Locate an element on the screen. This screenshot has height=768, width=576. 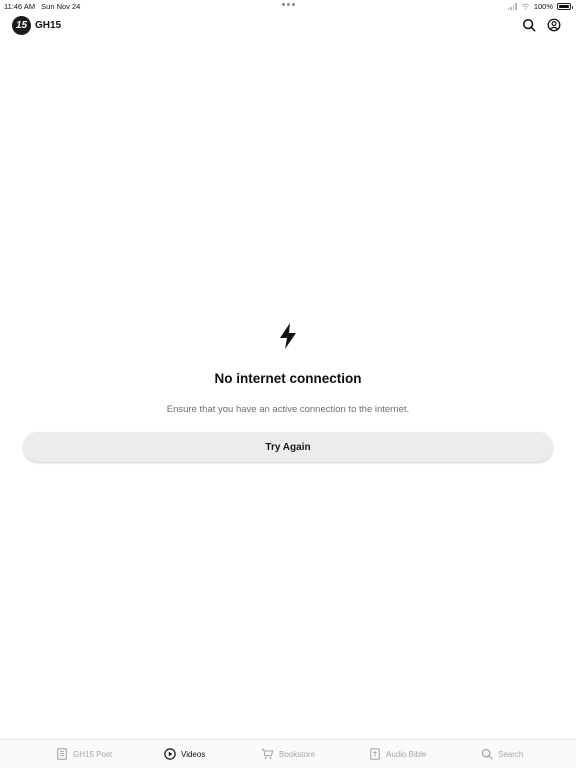
tab-label: GH15 Post is located at coordinates (93, 754).